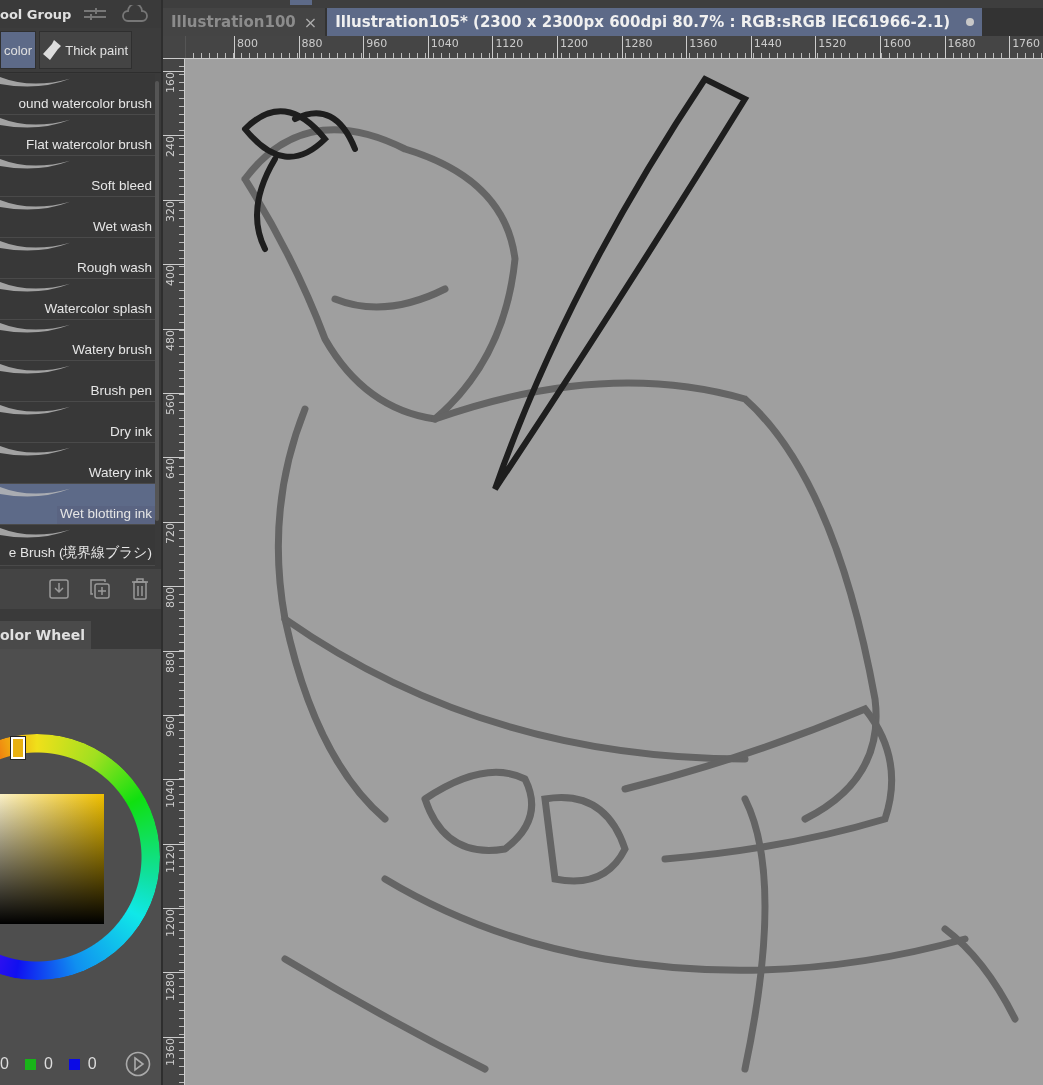  What do you see at coordinates (95, 14) in the screenshot?
I see `sliders-icon` at bounding box center [95, 14].